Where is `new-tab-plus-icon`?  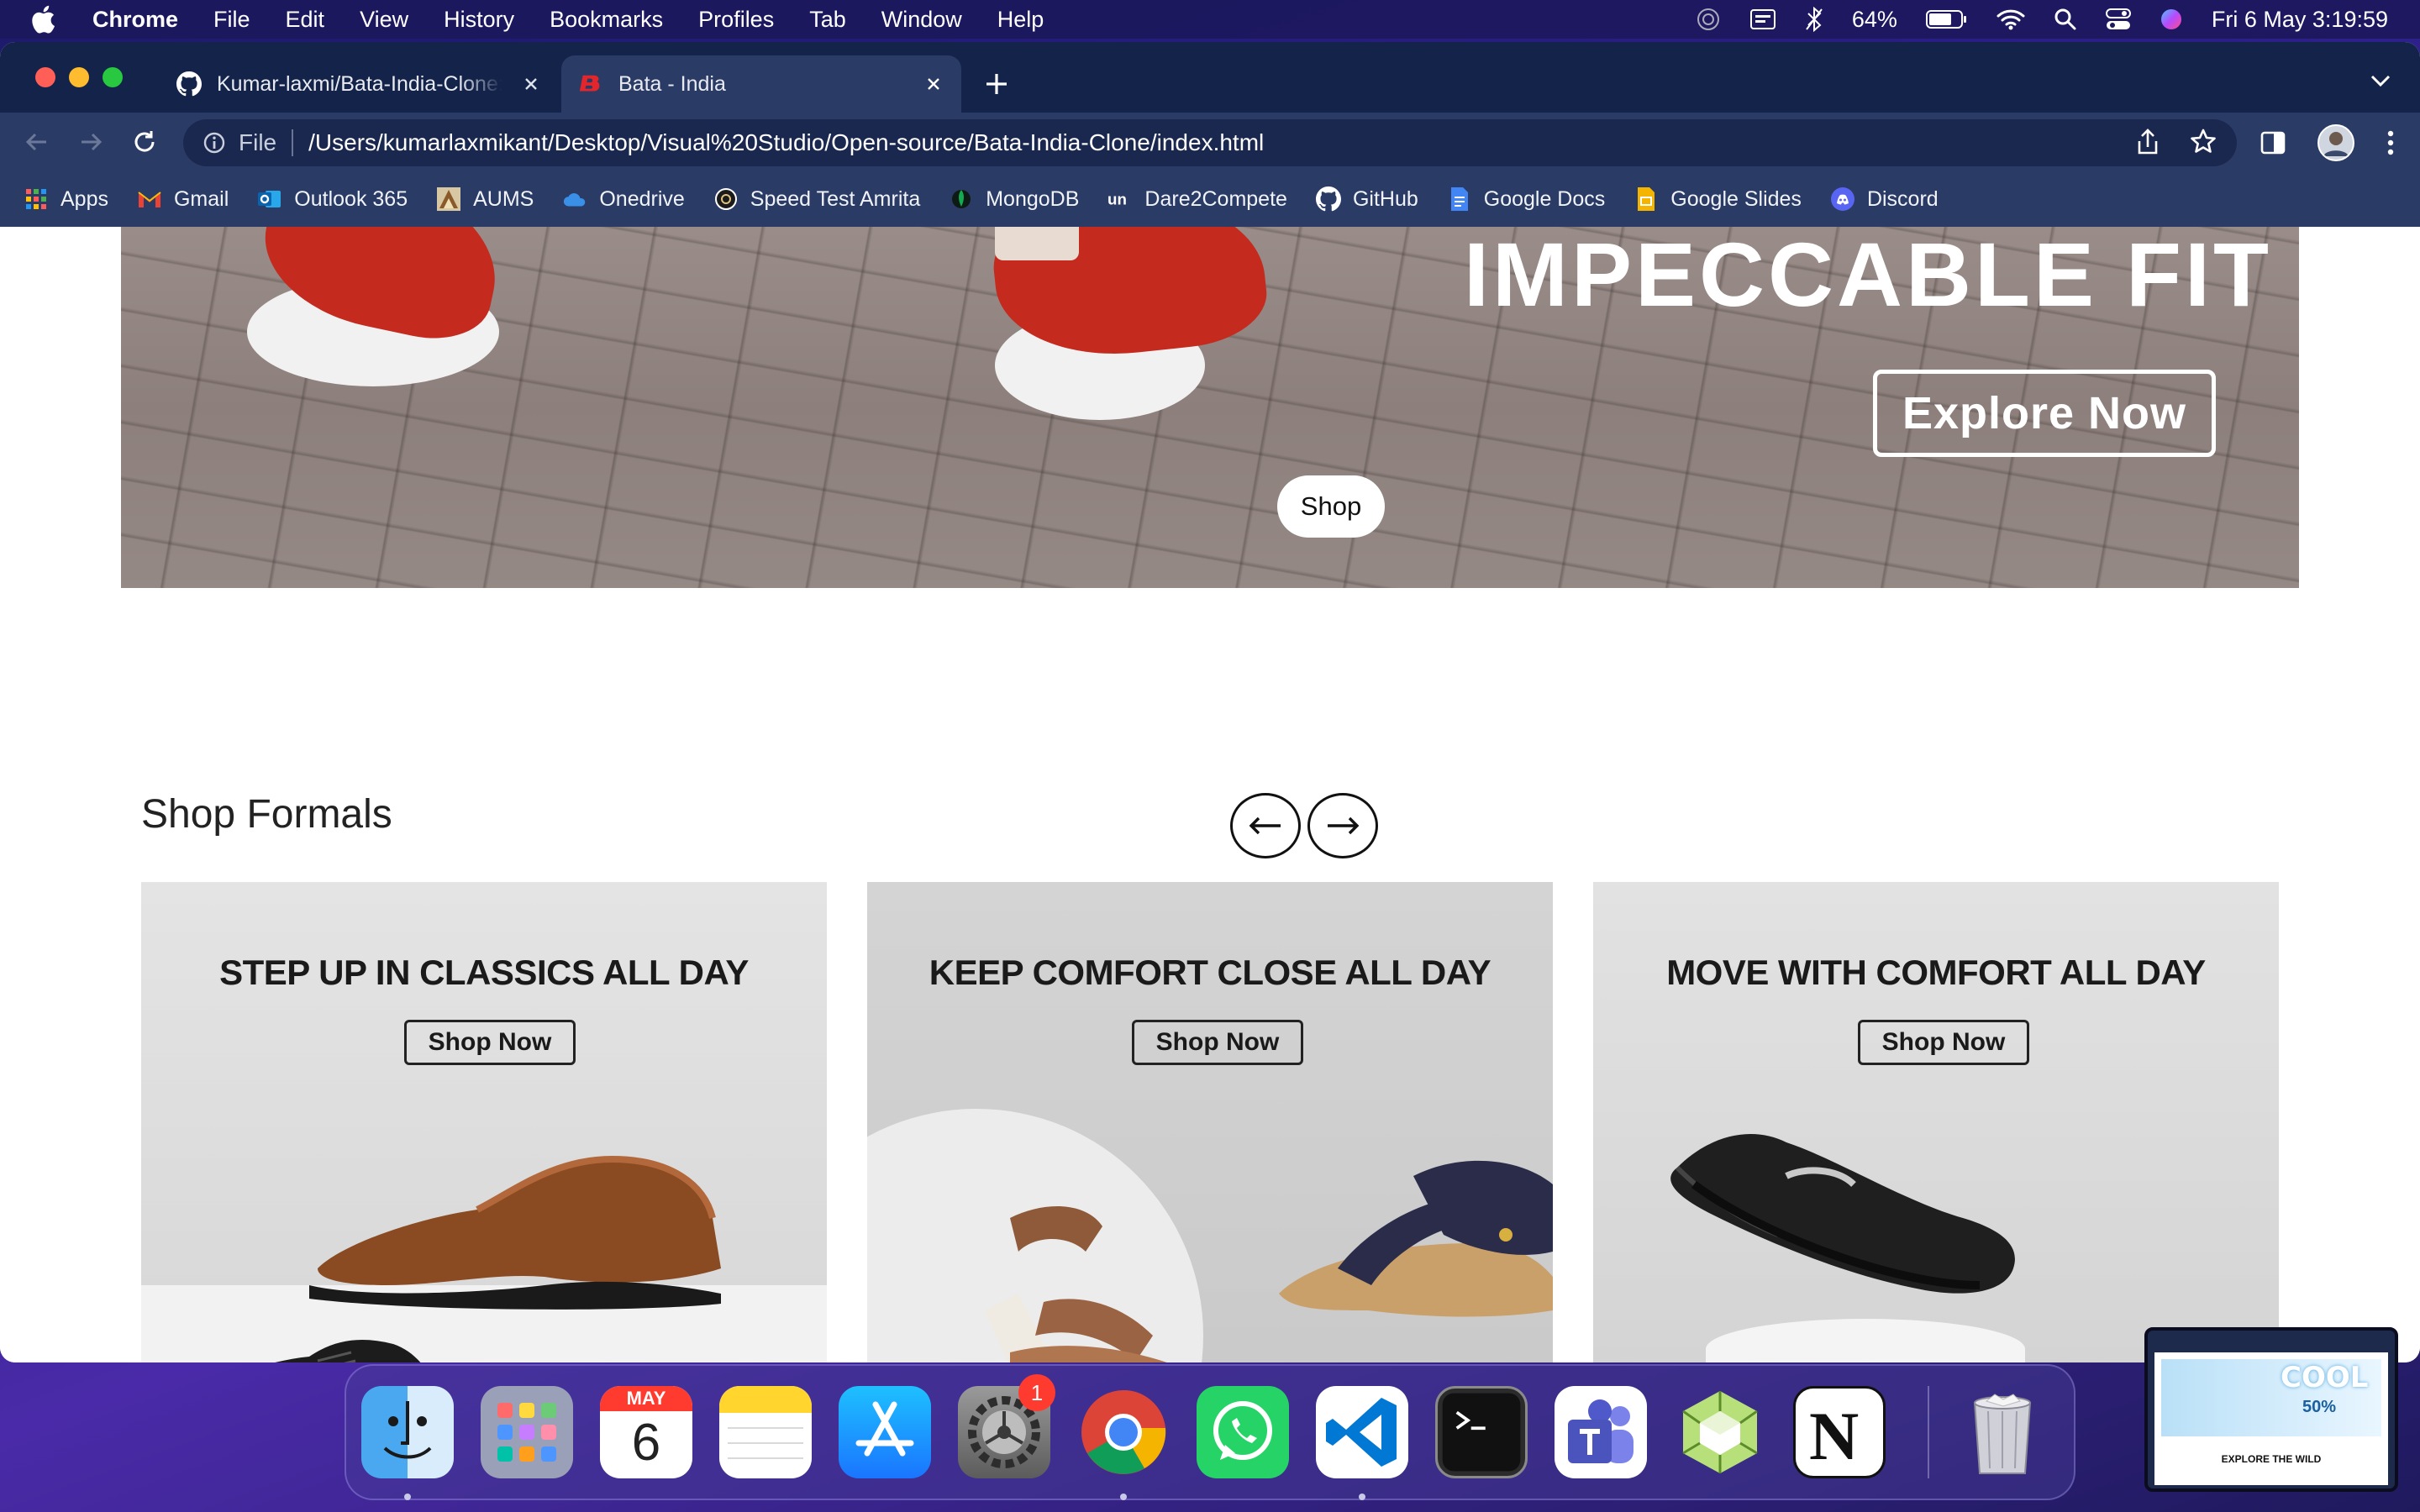 new-tab-plus-icon is located at coordinates (996, 84).